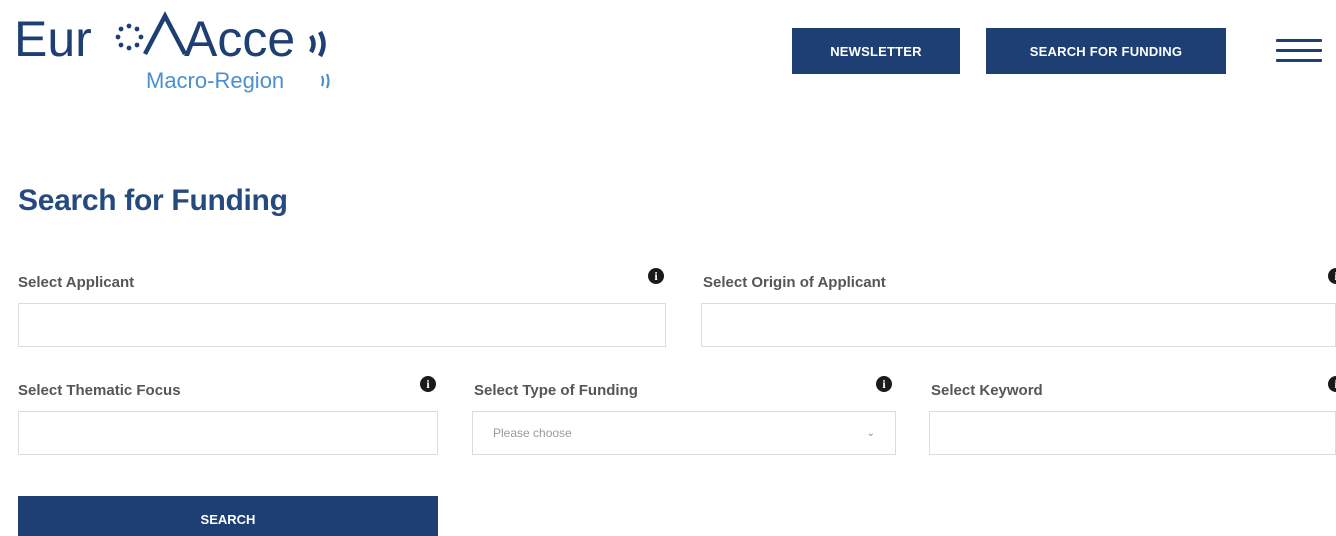 Image resolution: width=1336 pixels, height=536 pixels. What do you see at coordinates (428, 384) in the screenshot?
I see `thematic-info-icon: i` at bounding box center [428, 384].